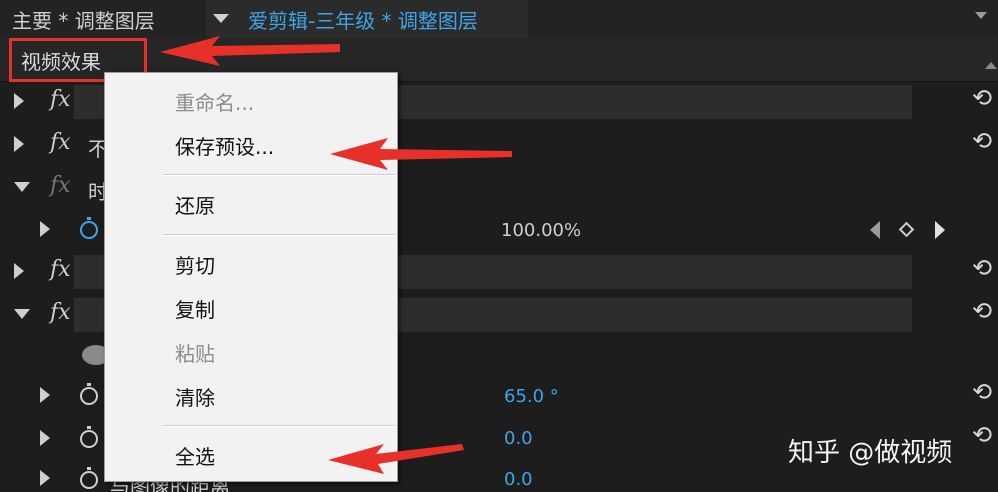 This screenshot has height=492, width=998. What do you see at coordinates (906, 229) in the screenshot?
I see `add-keyframe-icon` at bounding box center [906, 229].